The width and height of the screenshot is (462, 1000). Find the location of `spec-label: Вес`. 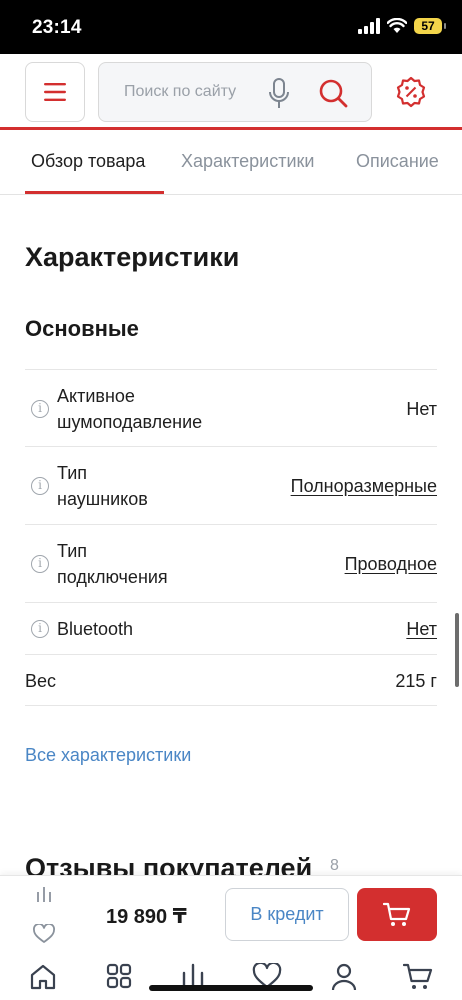

spec-label: Вес is located at coordinates (41, 681).